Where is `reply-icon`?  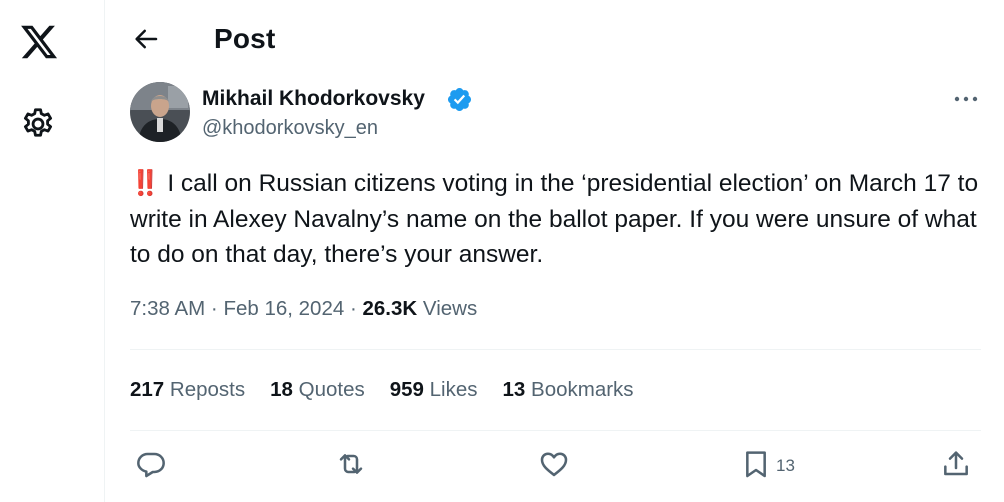 reply-icon is located at coordinates (151, 466).